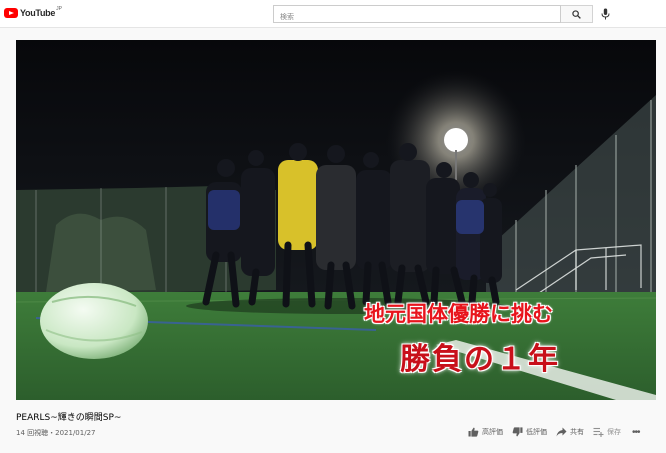 This screenshot has width=666, height=453. I want to click on save-button: 保存, so click(607, 432).